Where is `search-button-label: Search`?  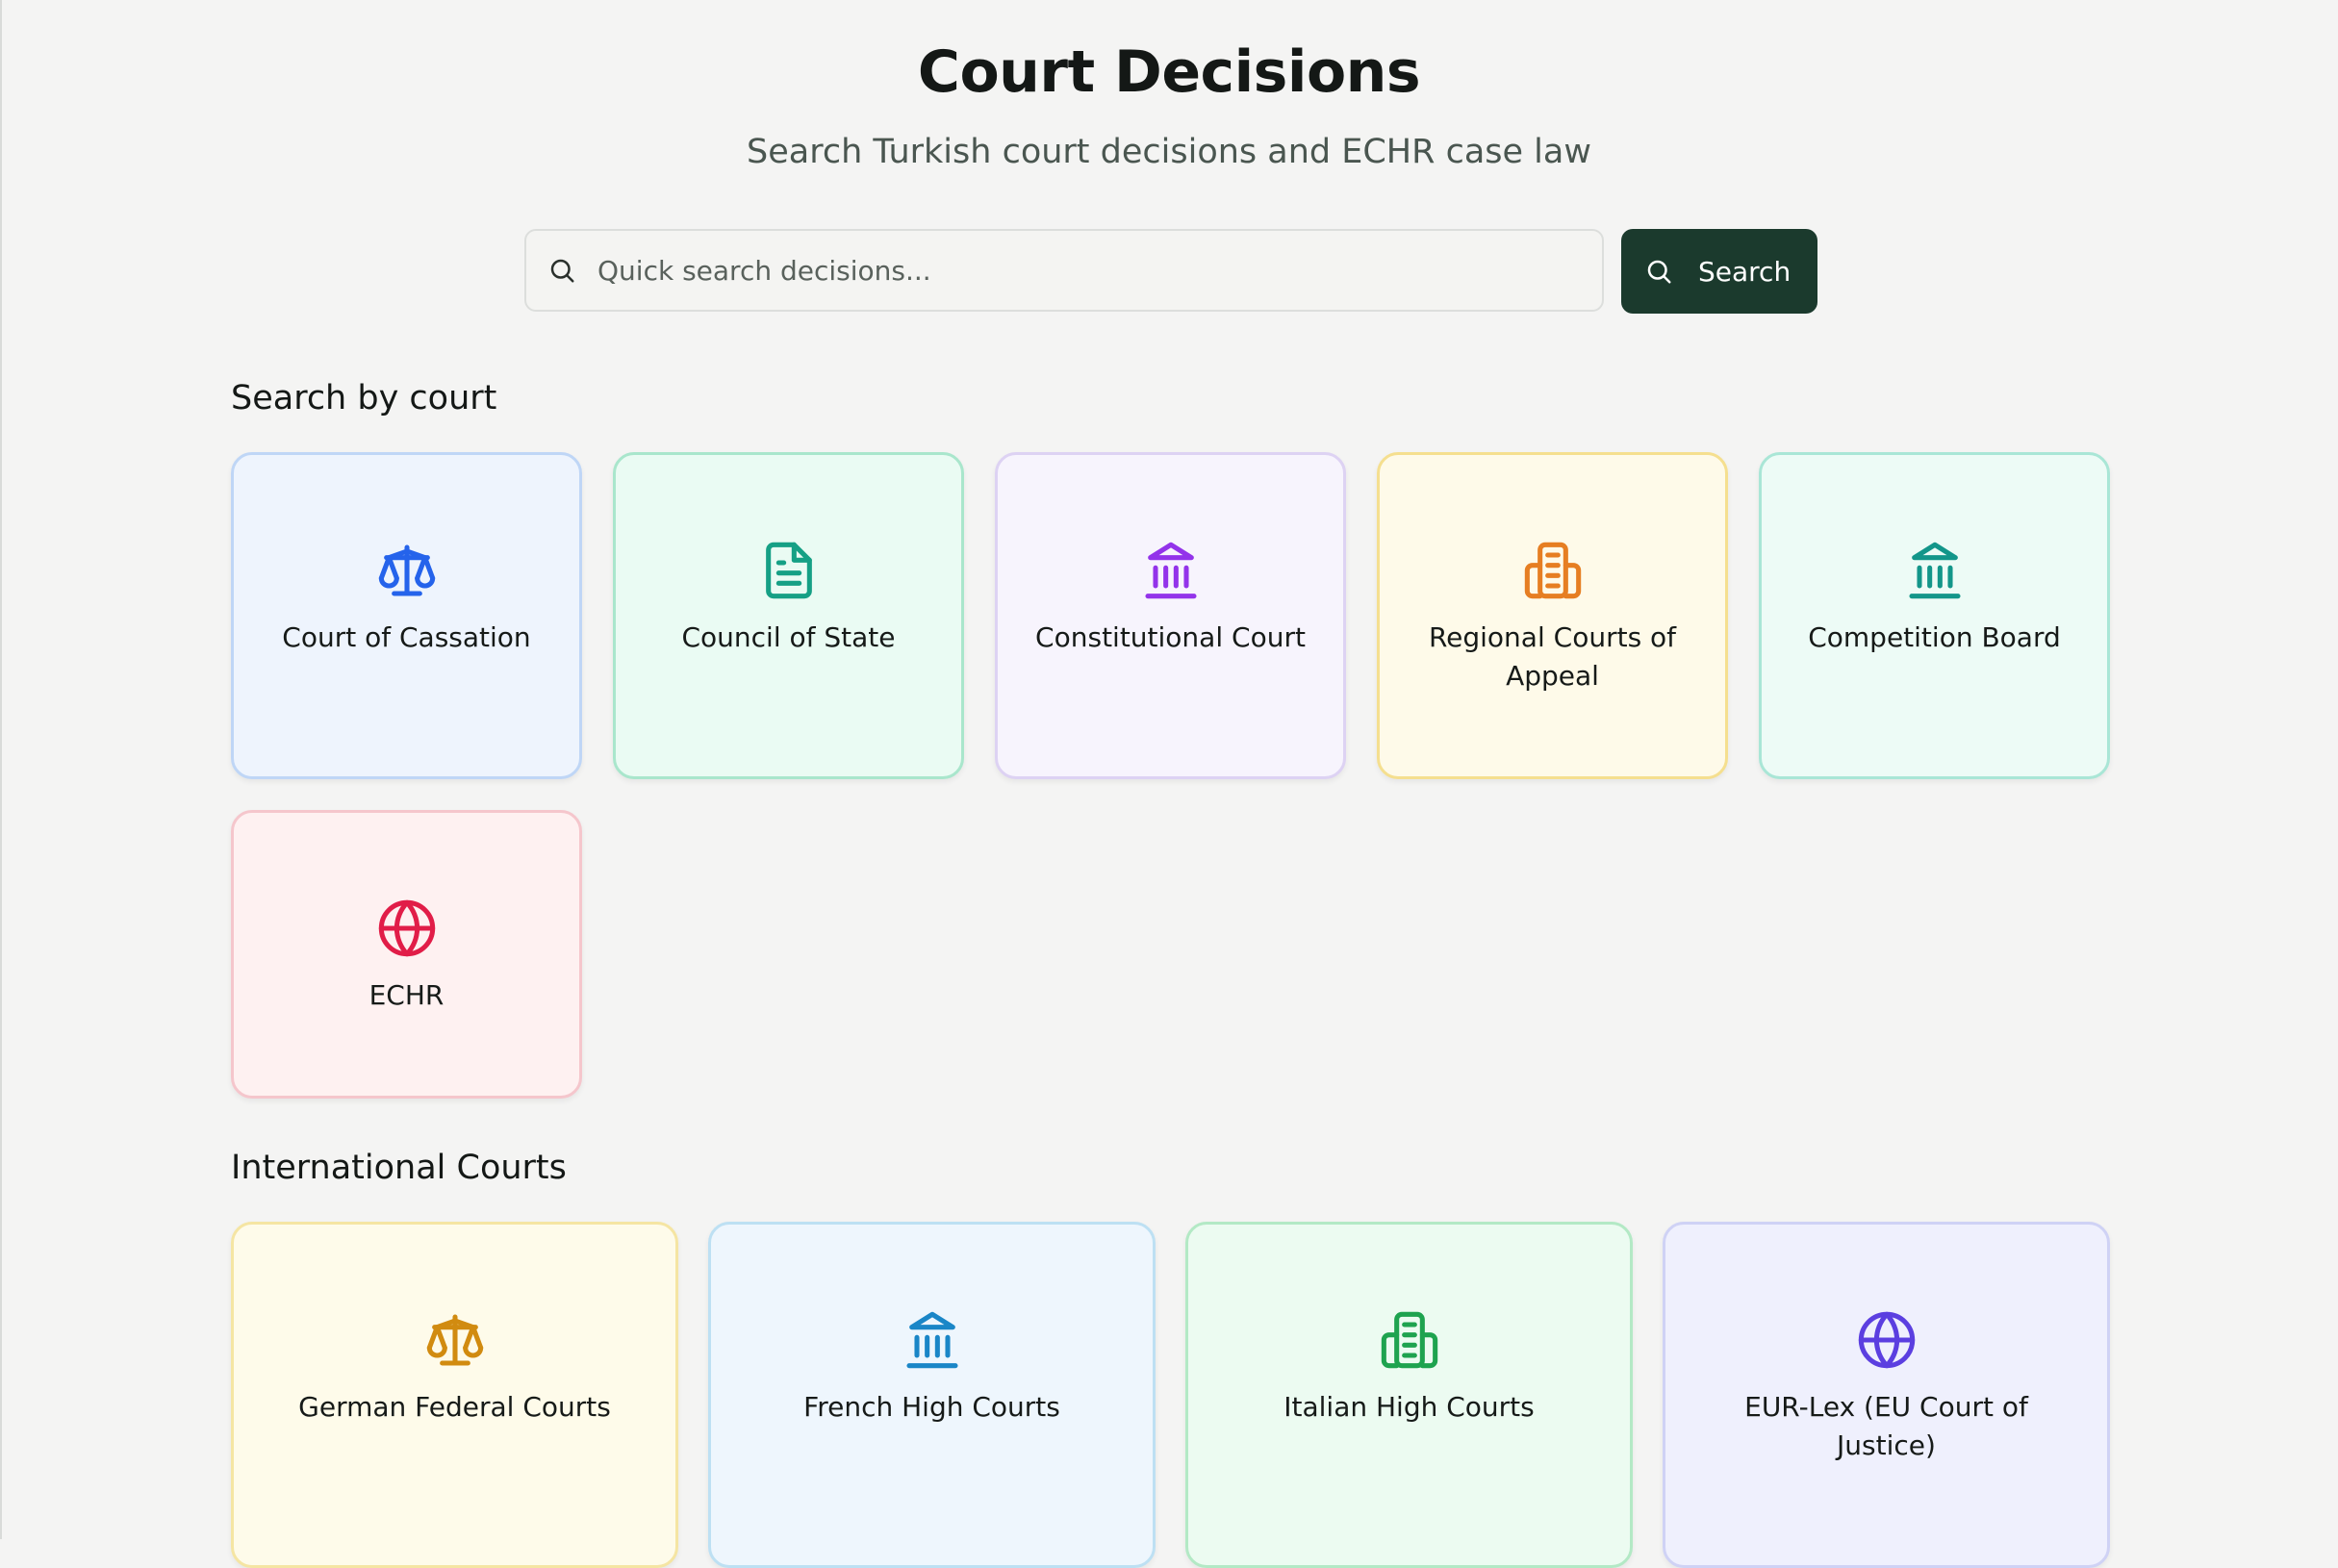 search-button-label: Search is located at coordinates (1745, 271).